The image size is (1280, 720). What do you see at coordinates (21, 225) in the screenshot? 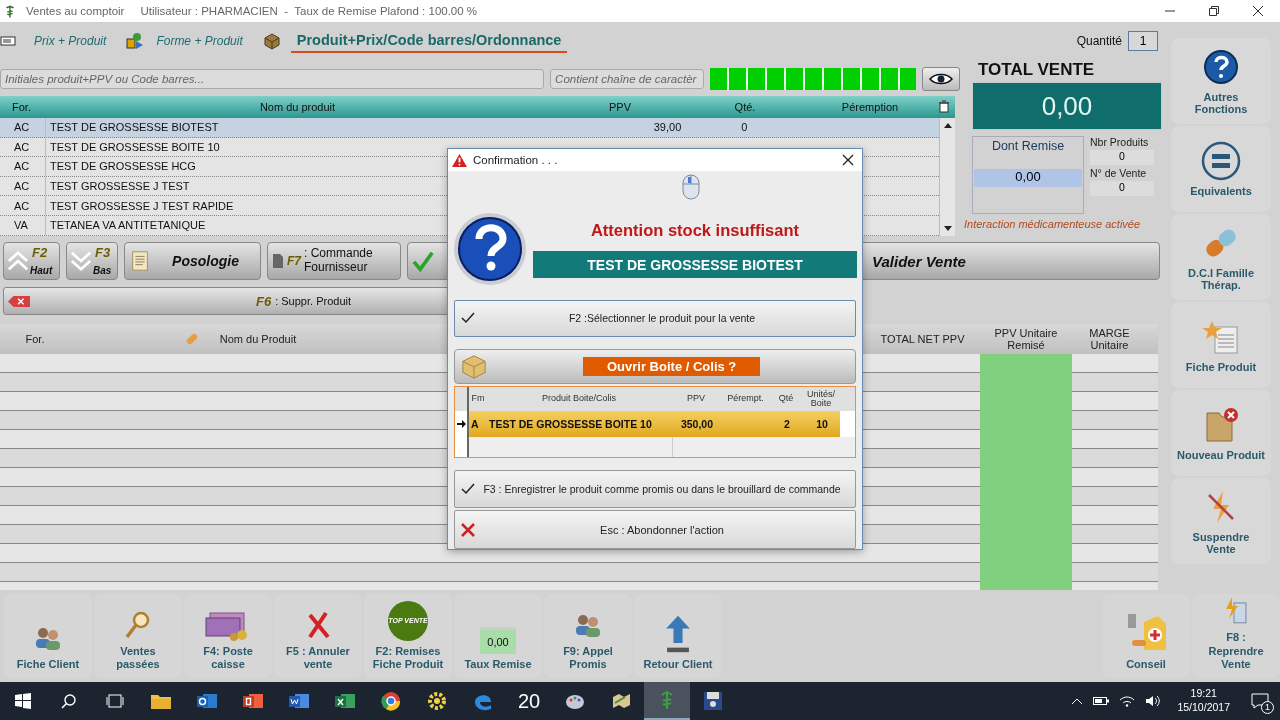
I see `table-cell-text: VA` at bounding box center [21, 225].